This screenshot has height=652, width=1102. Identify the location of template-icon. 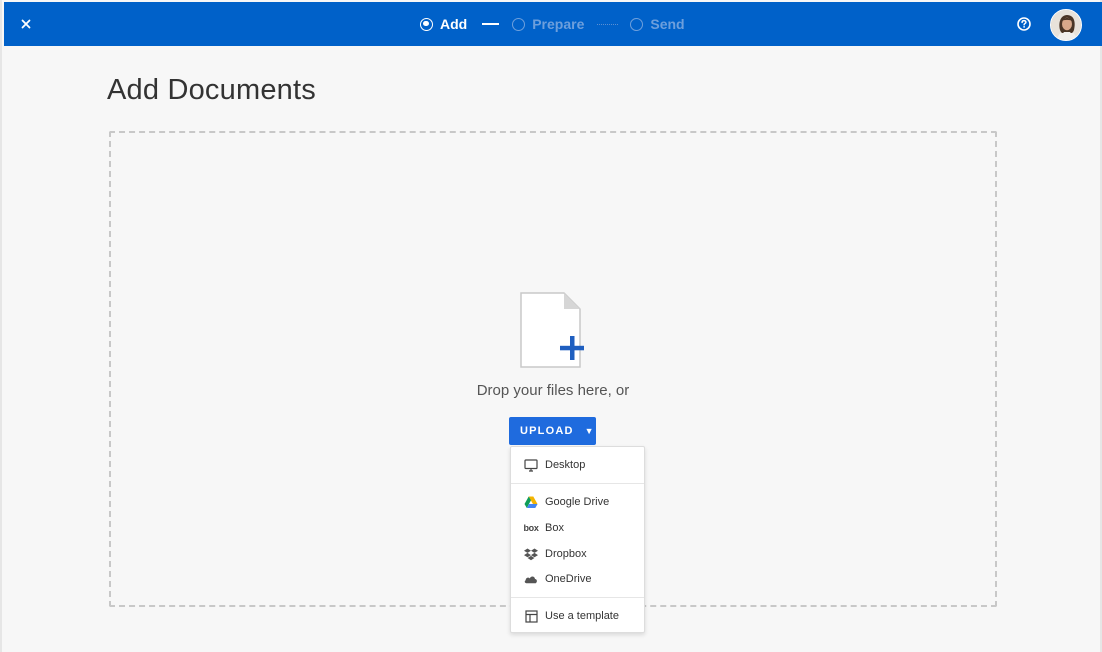
(531, 616).